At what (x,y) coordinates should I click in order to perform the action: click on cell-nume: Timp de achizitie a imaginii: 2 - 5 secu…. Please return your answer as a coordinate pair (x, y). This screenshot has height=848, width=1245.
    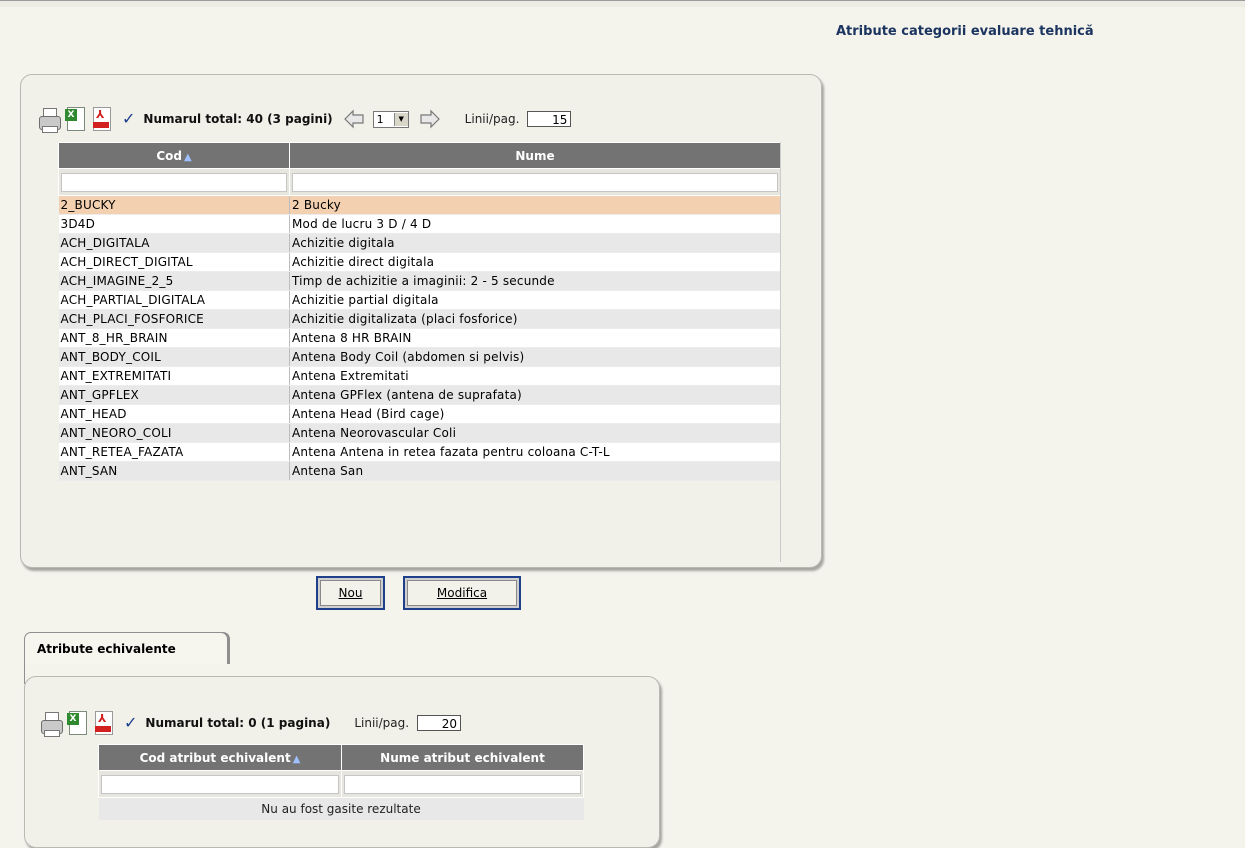
    Looking at the image, I should click on (535, 281).